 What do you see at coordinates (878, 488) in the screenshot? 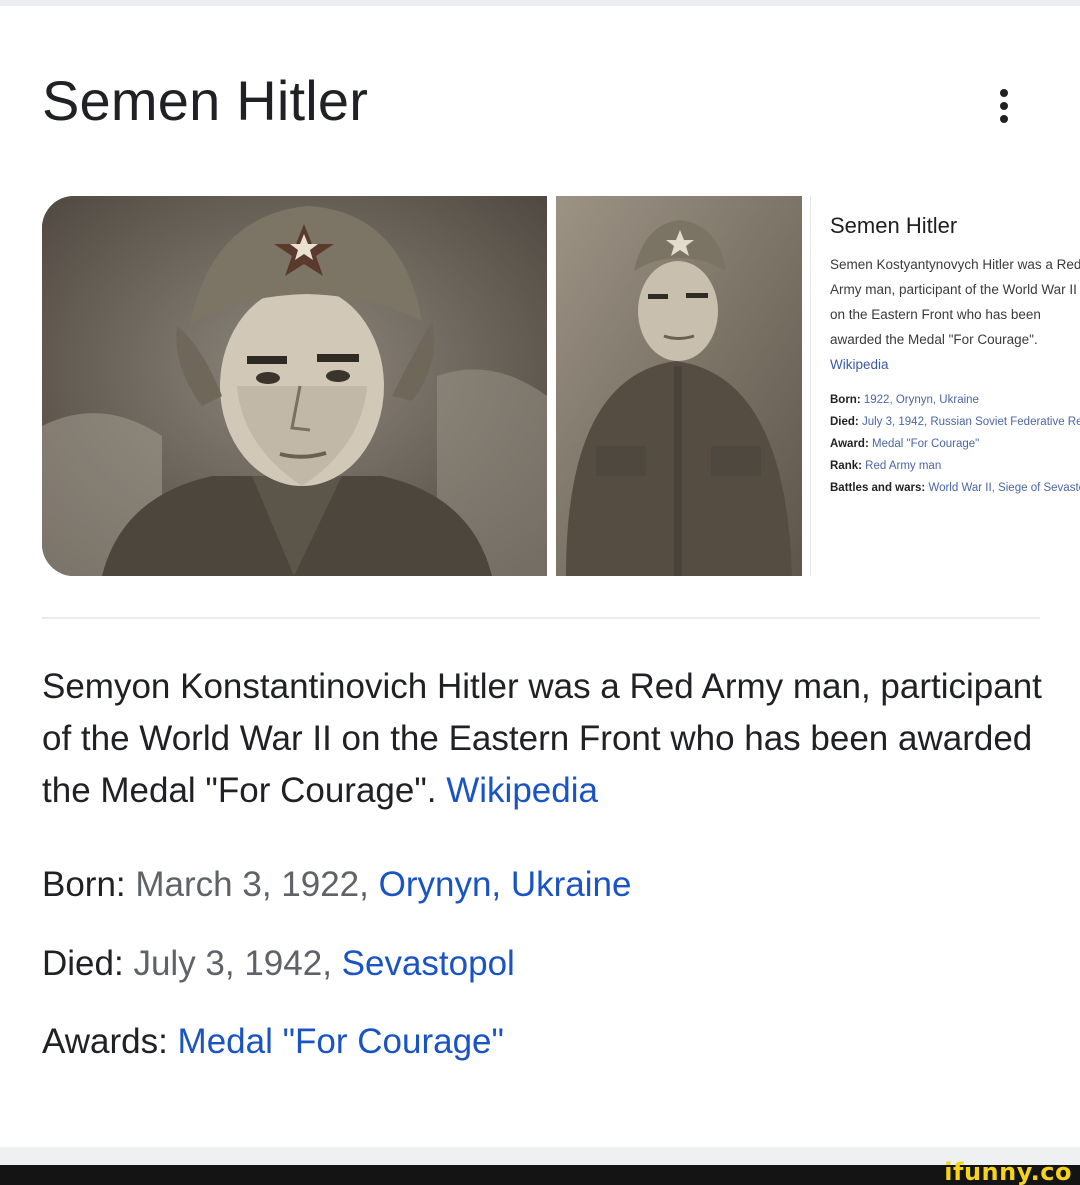
I see `snippet-fact-label: Battles and wars:` at bounding box center [878, 488].